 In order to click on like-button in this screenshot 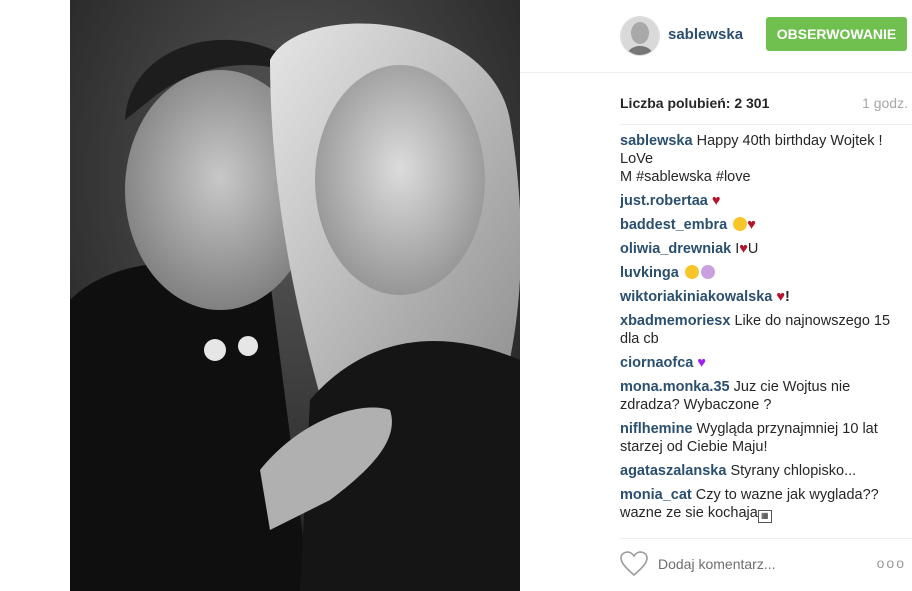, I will do `click(634, 564)`.